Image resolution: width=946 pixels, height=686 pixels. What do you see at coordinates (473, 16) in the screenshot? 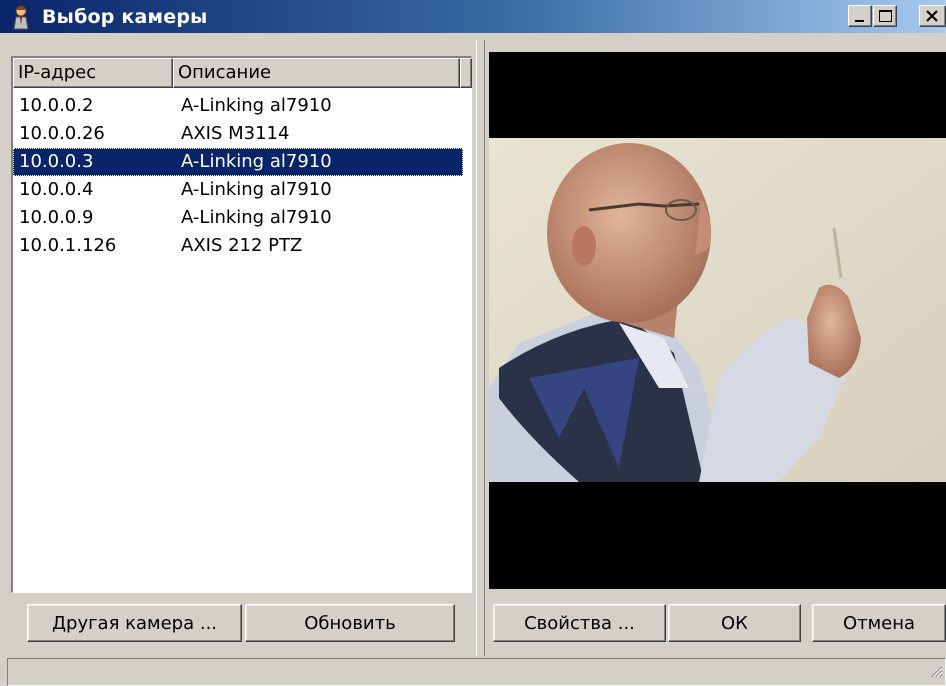
I see `title-bar: Выбор камеры` at bounding box center [473, 16].